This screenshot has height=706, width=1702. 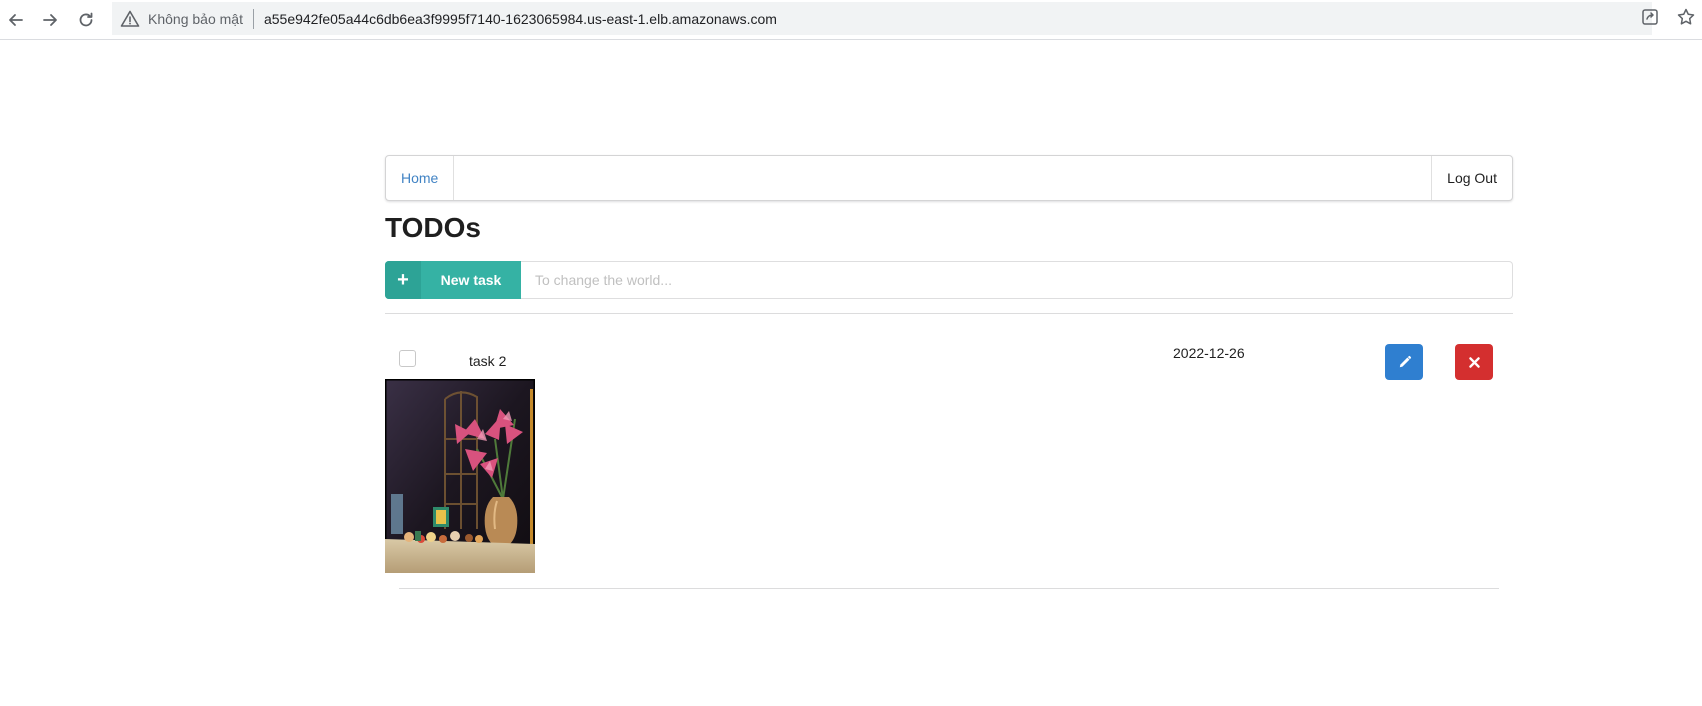 I want to click on logout-button: Log Out, so click(x=1471, y=178).